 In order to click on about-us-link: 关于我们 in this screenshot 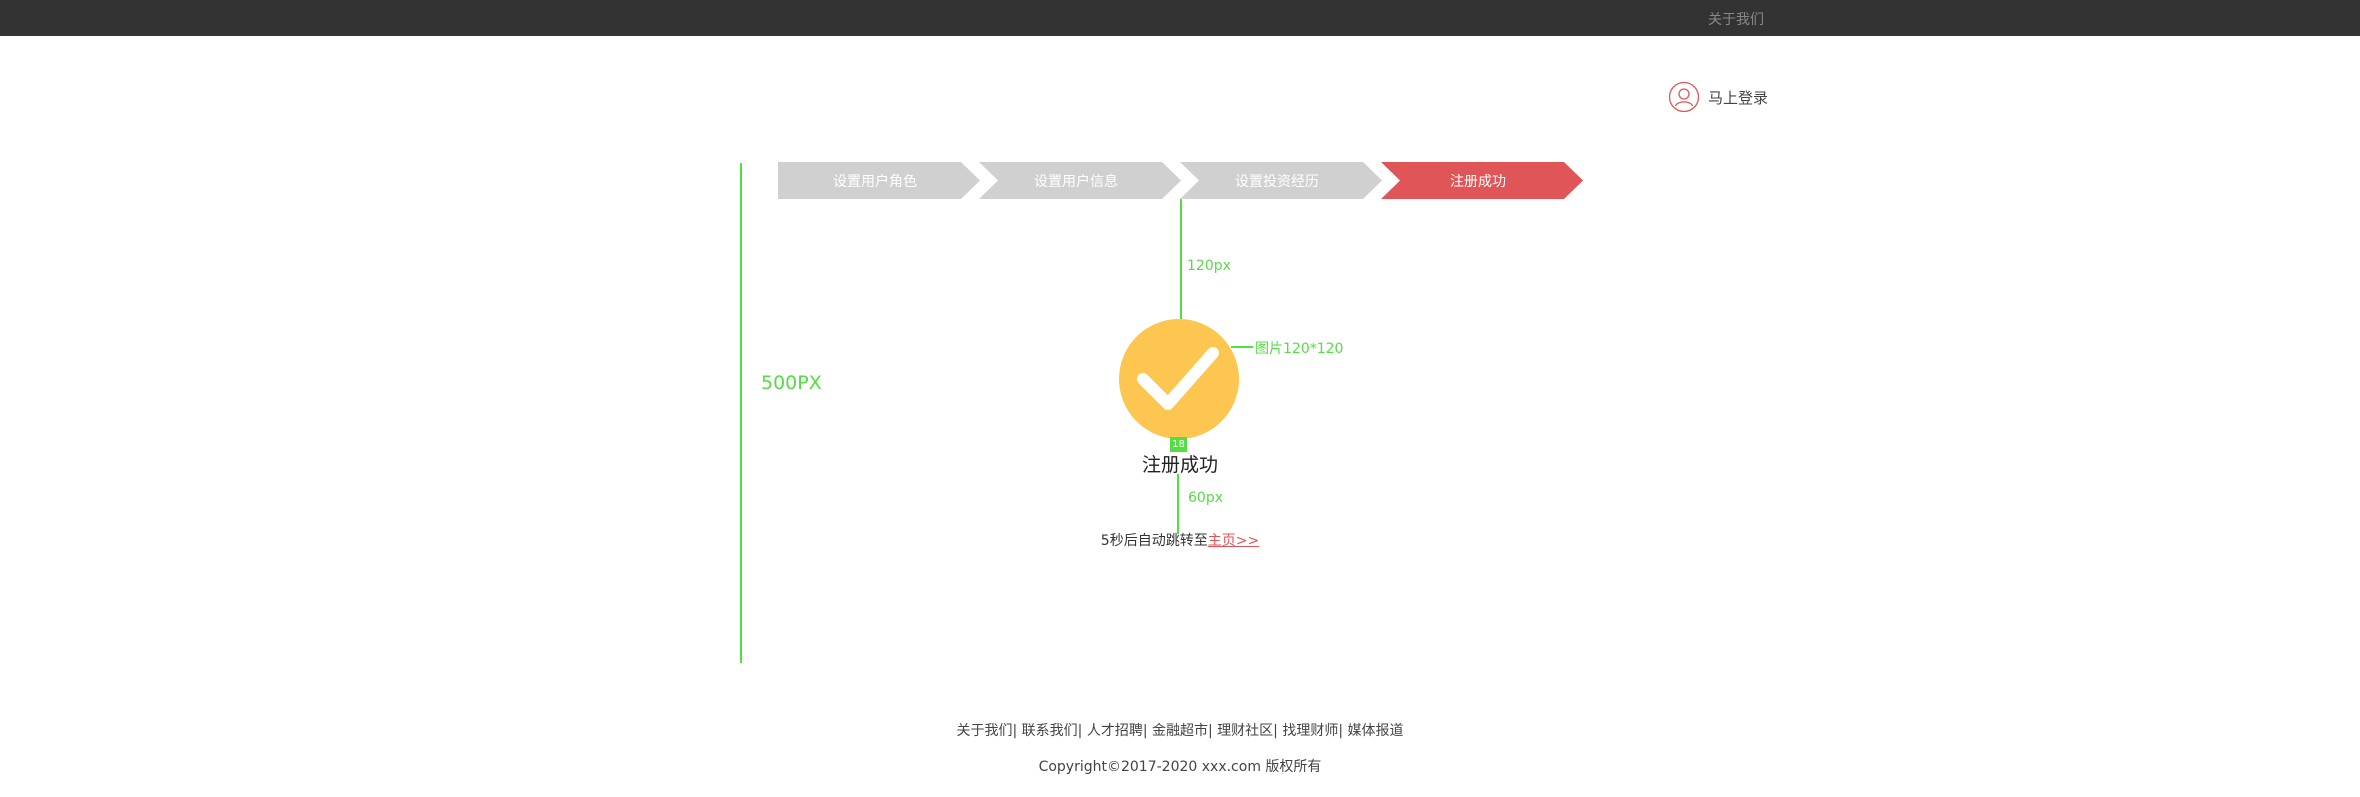, I will do `click(1736, 19)`.